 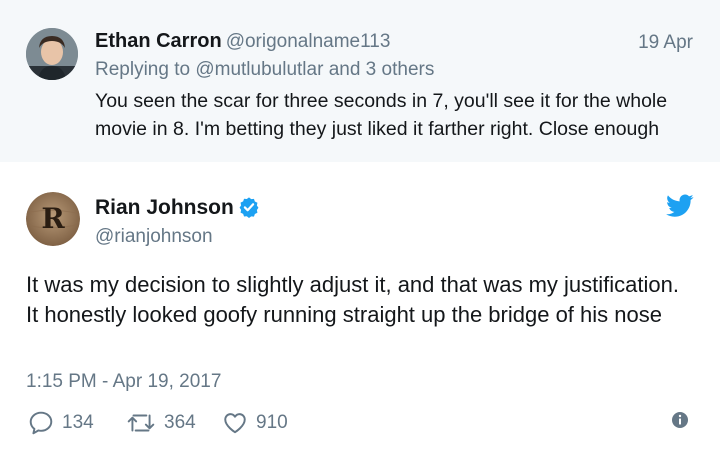 I want to click on replying-to-prefix: Replying to, so click(x=143, y=69).